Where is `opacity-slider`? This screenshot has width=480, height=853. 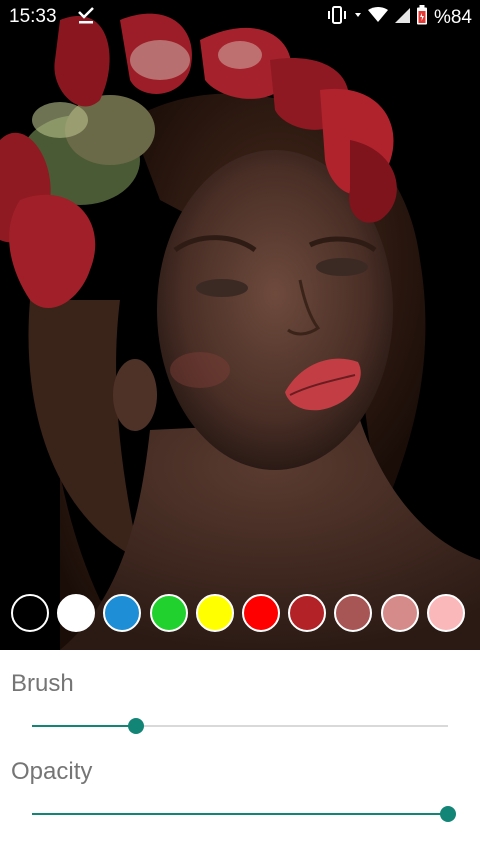
opacity-slider is located at coordinates (244, 814).